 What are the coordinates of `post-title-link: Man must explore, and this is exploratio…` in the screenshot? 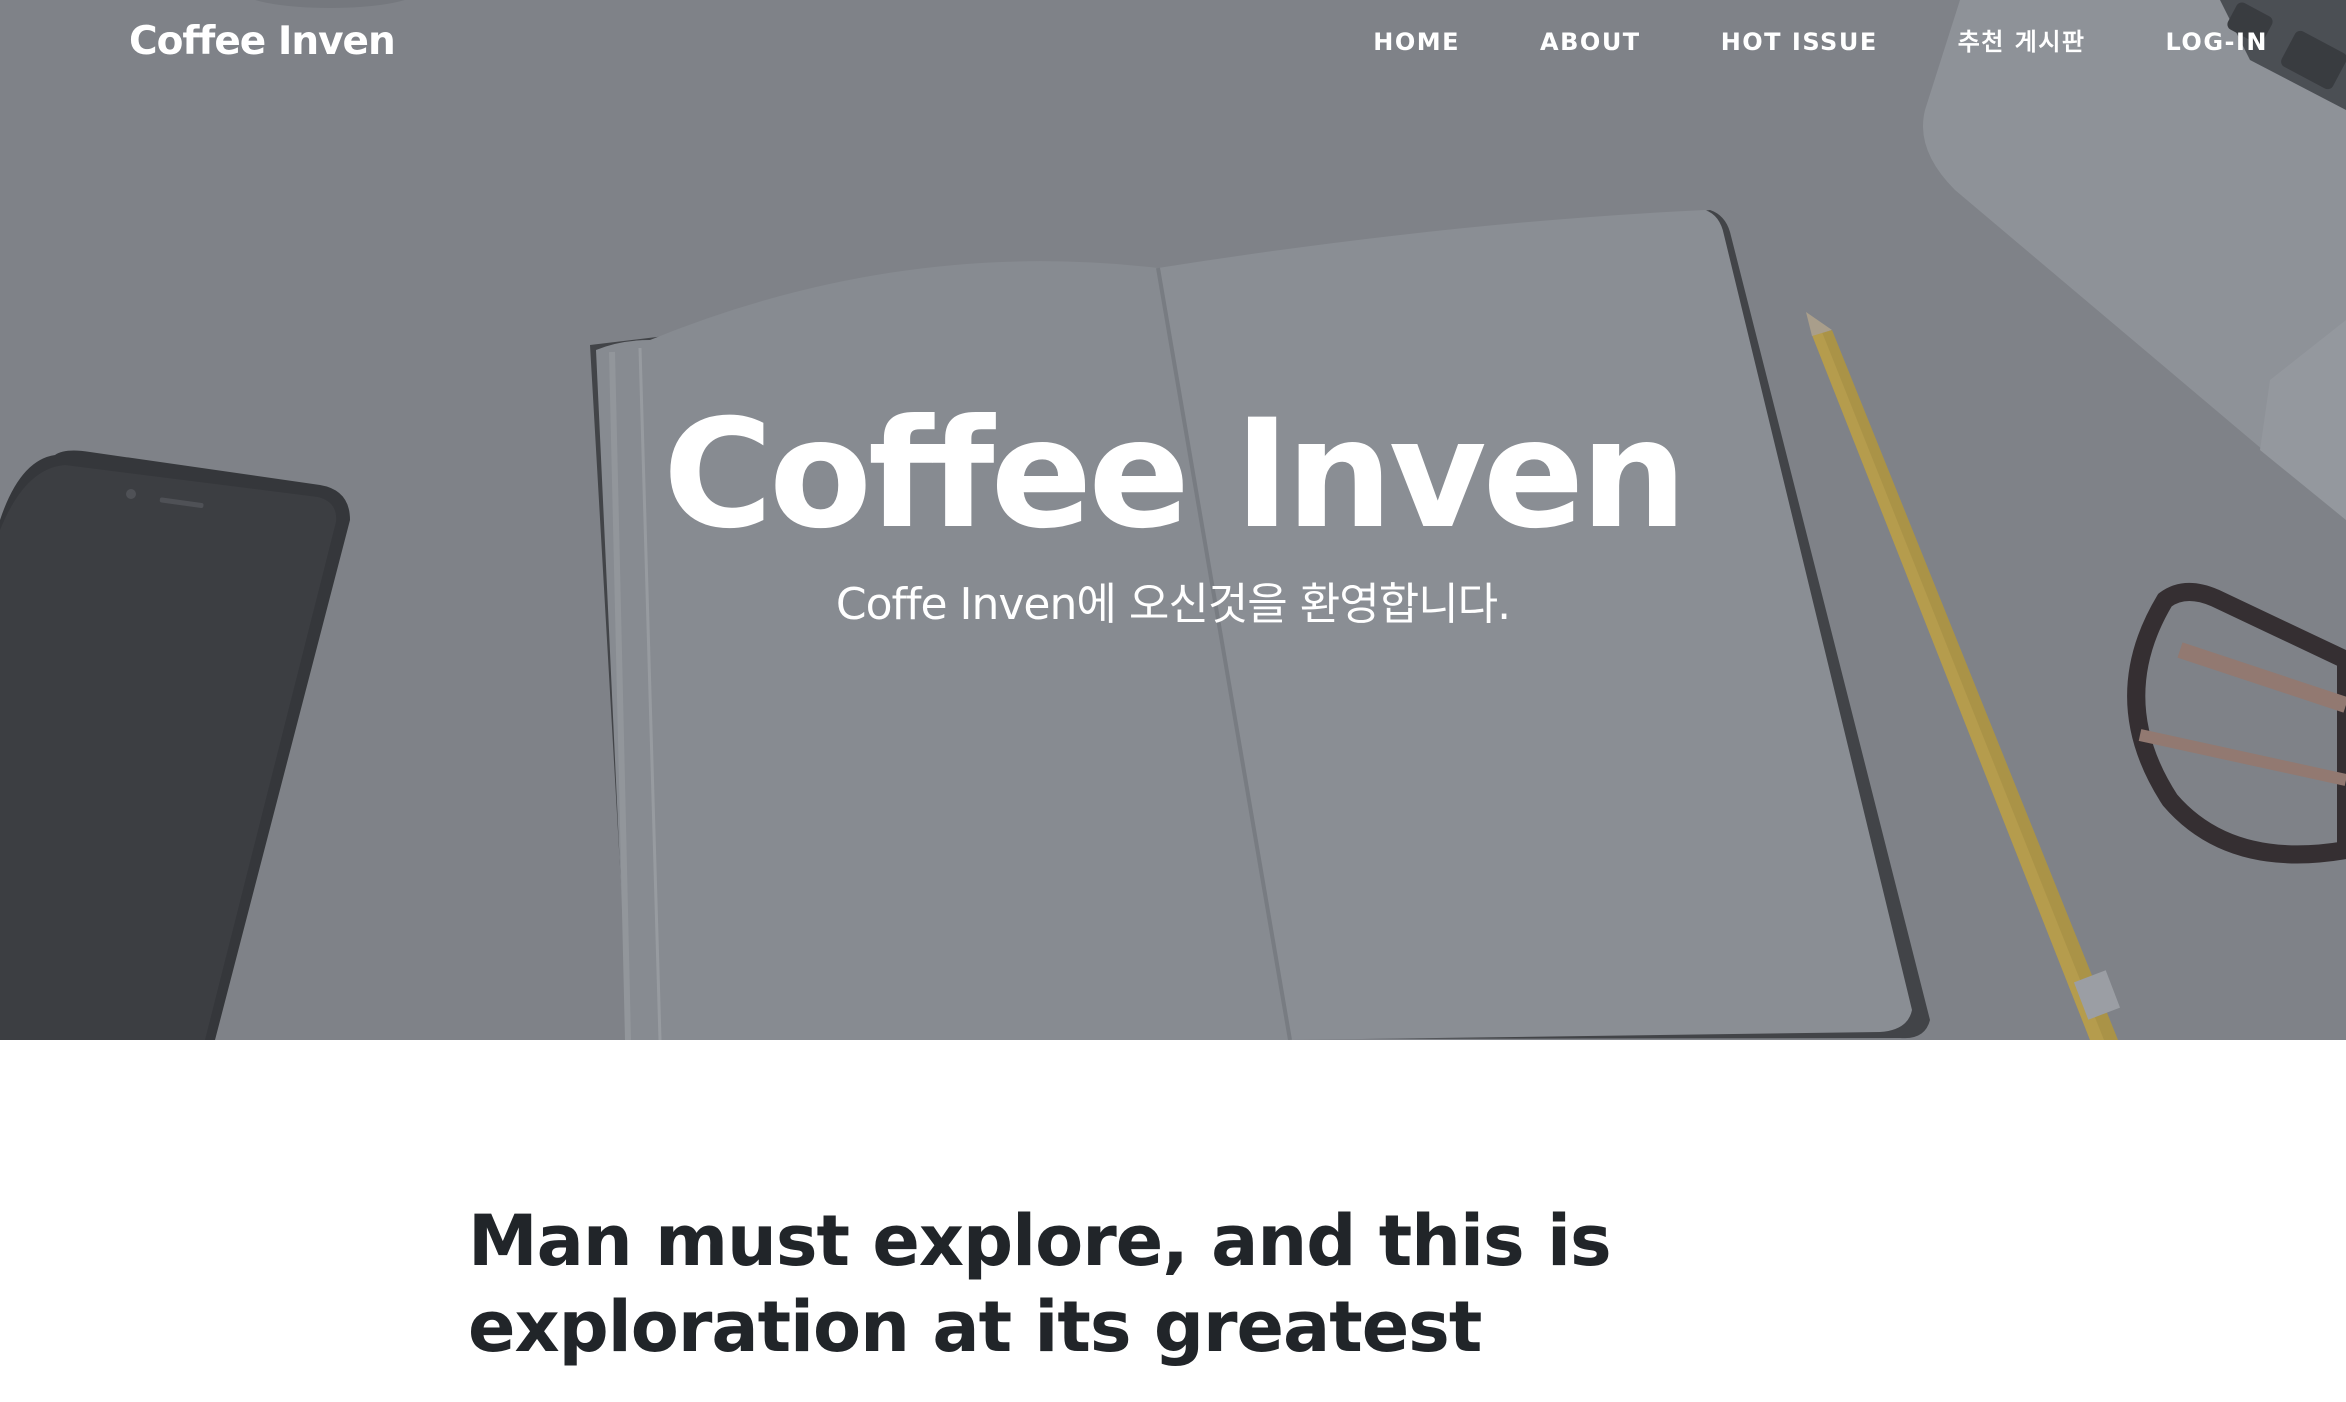 It's located at (1168, 1284).